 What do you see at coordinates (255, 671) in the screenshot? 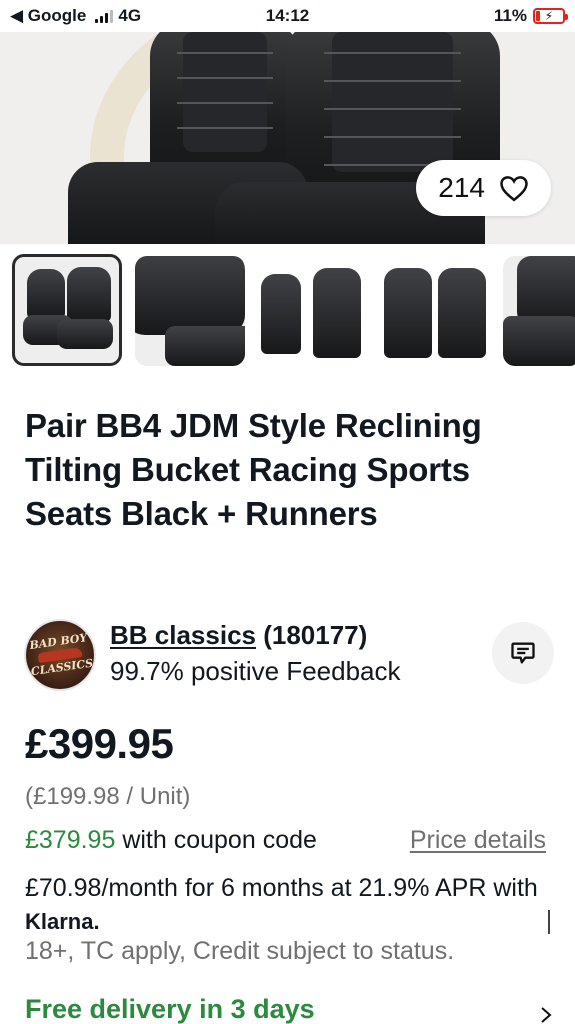
I see `seller-feedback: 99.7% positive Feedback` at bounding box center [255, 671].